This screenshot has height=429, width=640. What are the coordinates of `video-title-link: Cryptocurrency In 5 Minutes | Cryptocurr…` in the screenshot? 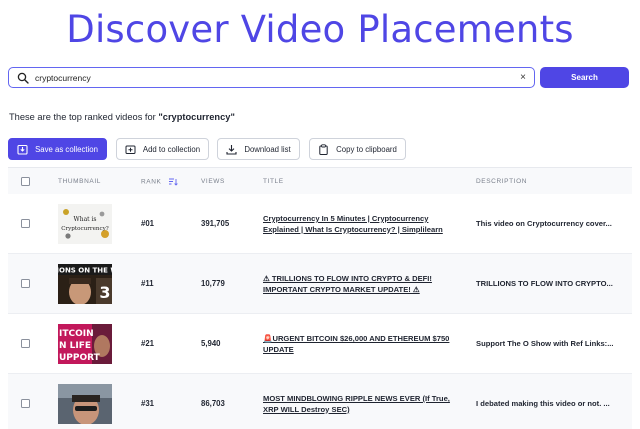 It's located at (358, 224).